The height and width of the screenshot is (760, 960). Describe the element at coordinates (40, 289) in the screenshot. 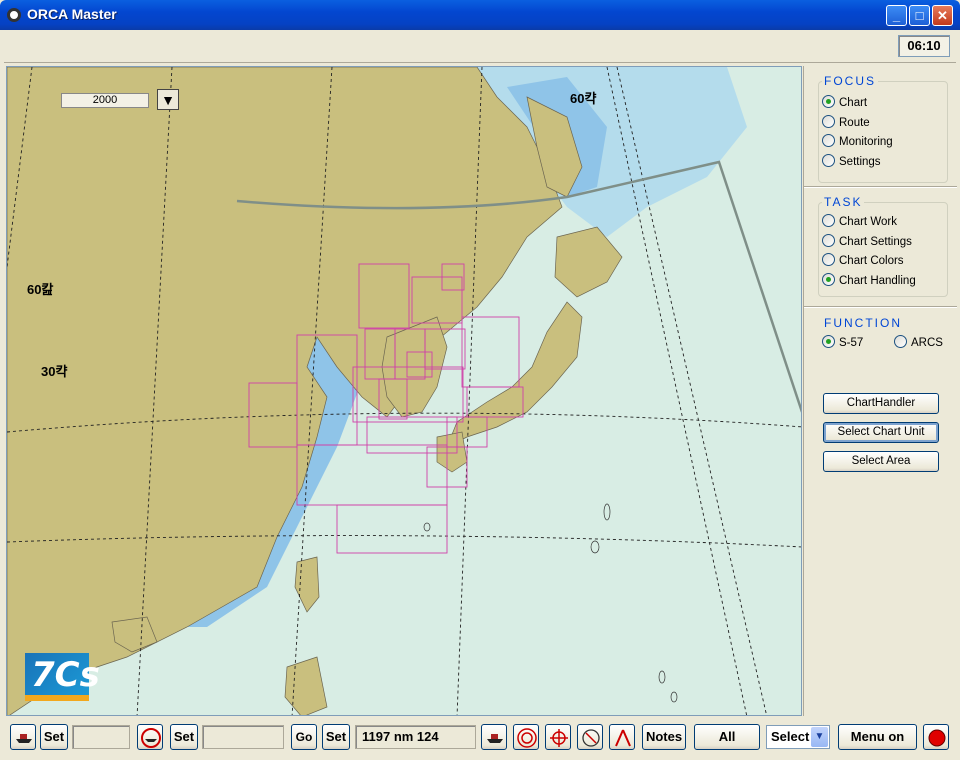

I see `lat-label-left-a: 60캂` at that location.